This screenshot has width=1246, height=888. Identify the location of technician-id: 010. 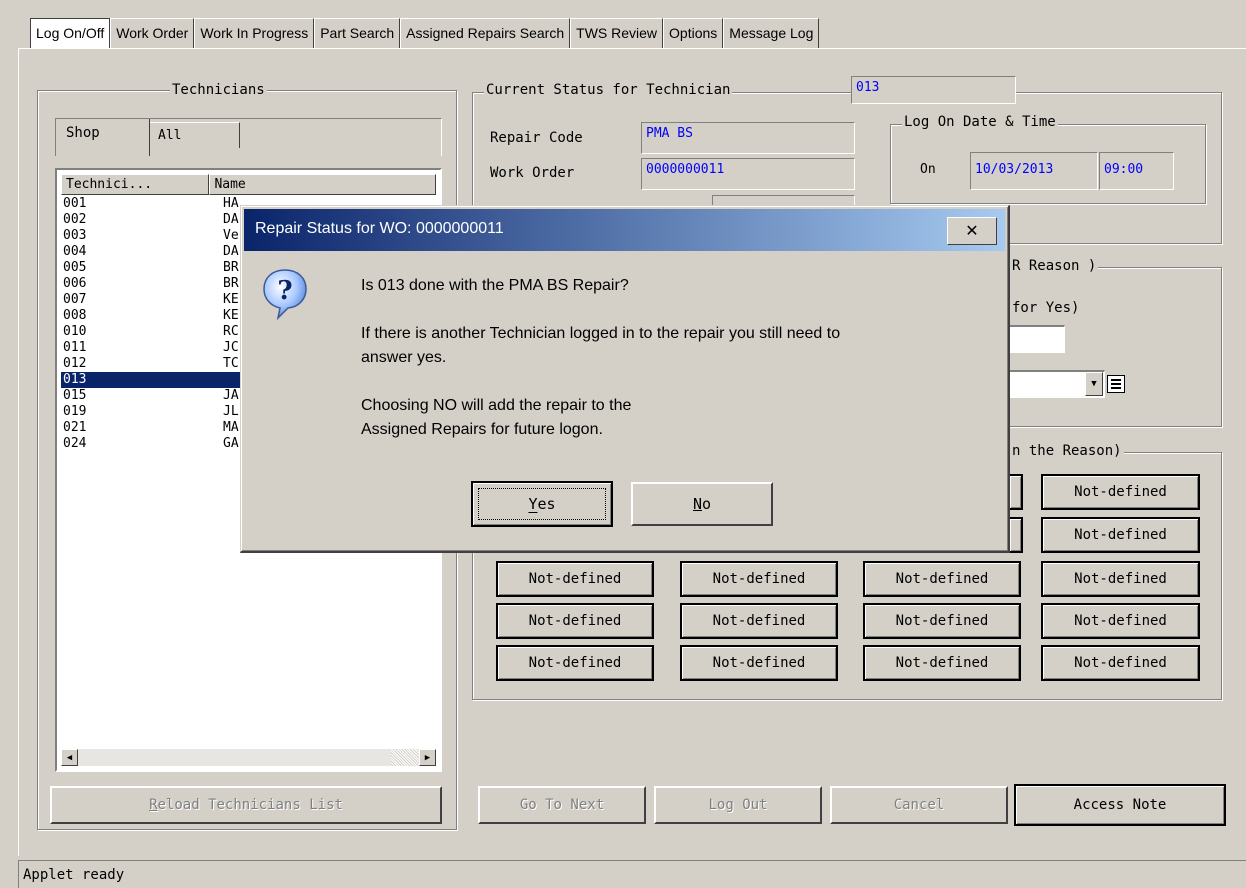
(75, 331).